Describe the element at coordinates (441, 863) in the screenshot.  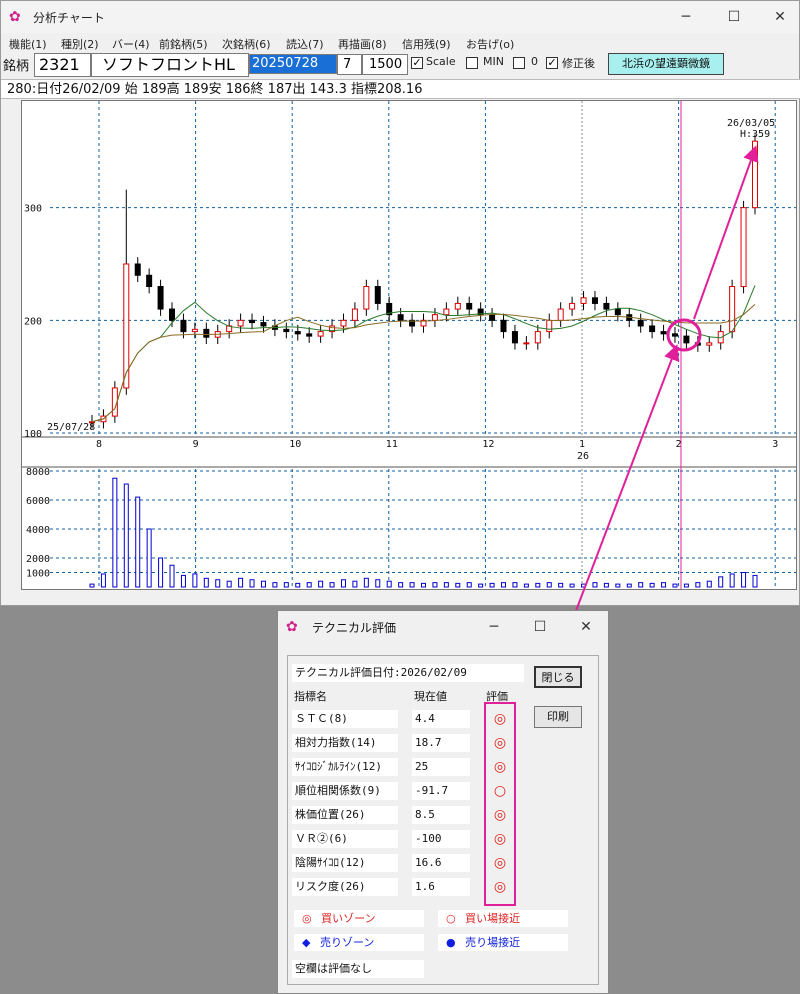
I see `indicator-value: 16.6` at that location.